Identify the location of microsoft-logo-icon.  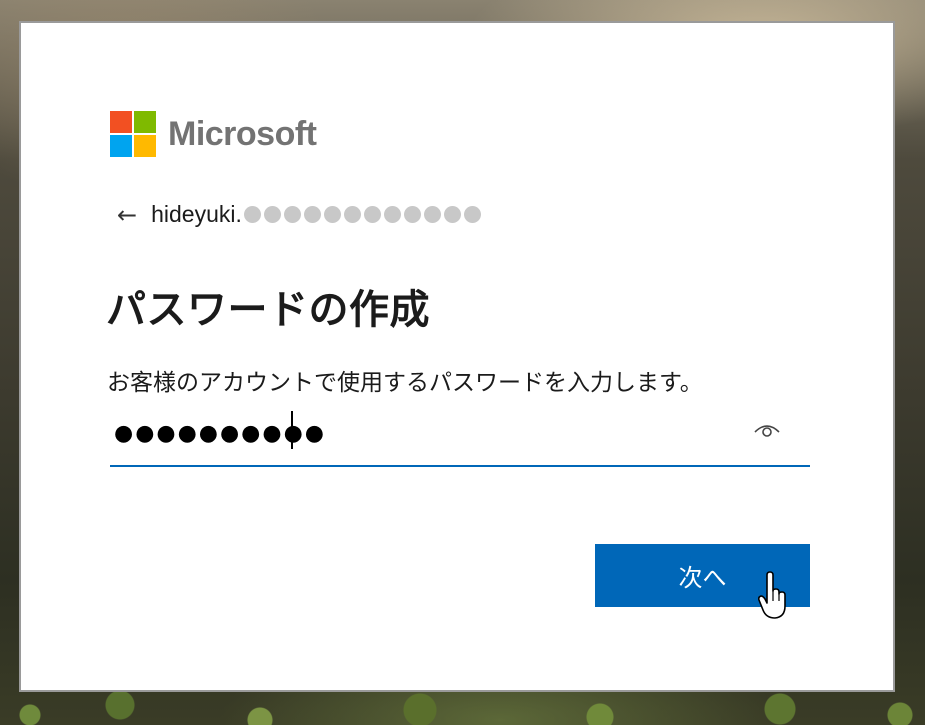
(133, 134).